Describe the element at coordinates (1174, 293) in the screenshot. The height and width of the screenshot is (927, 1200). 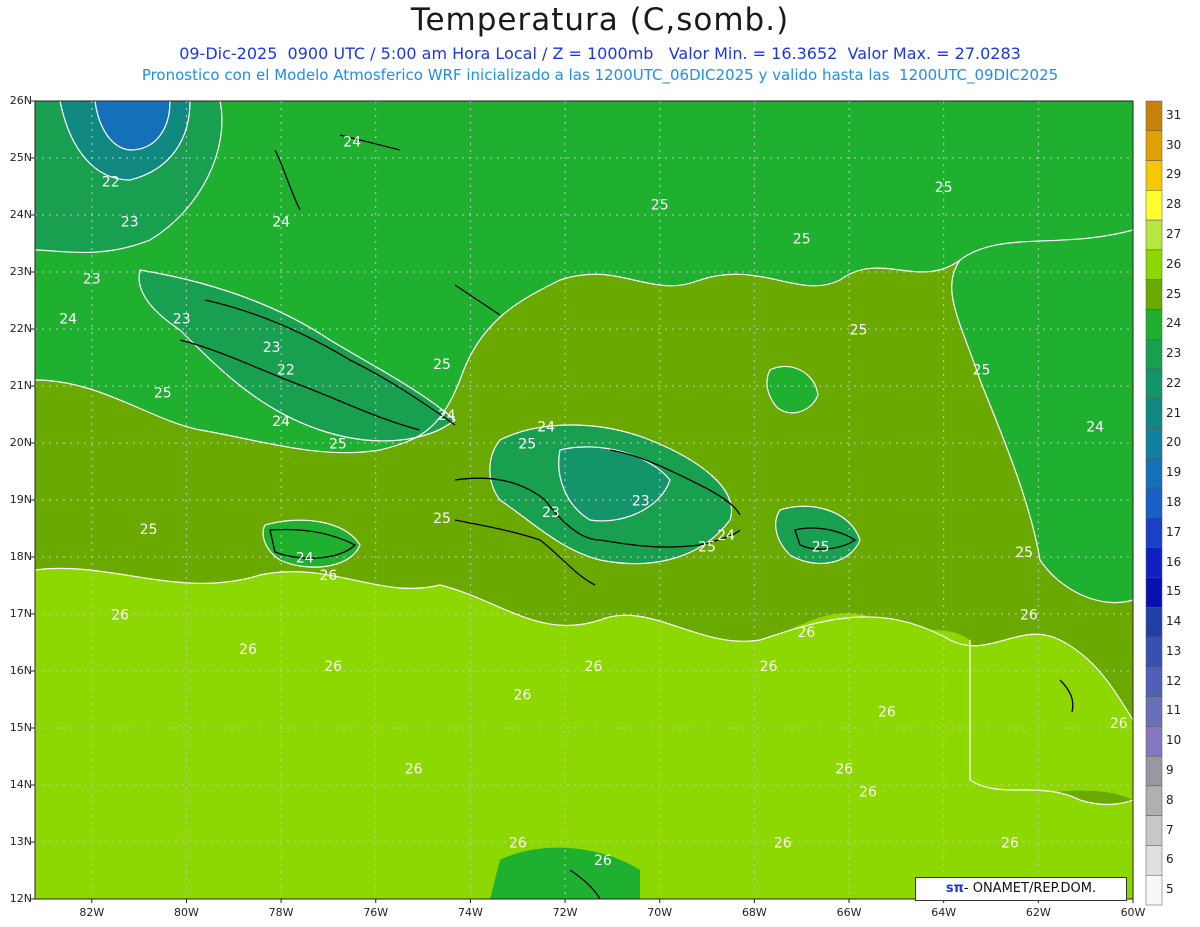
I see `colorbar-label: 25` at that location.